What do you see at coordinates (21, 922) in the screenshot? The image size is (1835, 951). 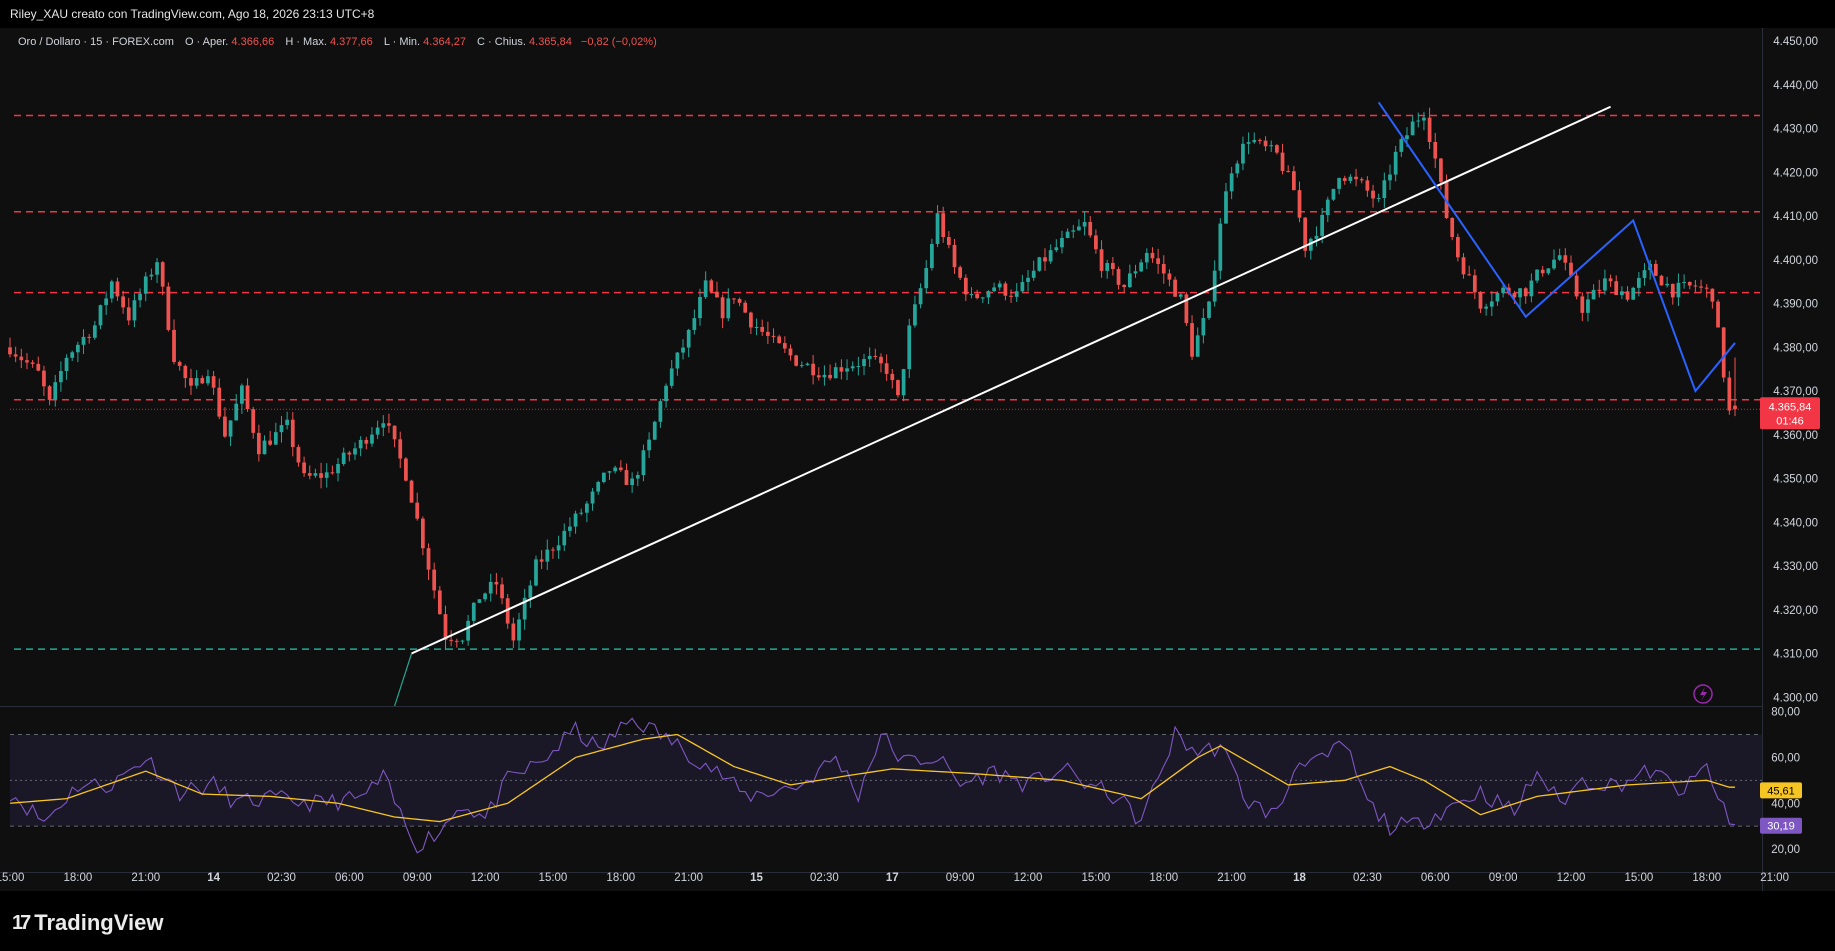 I see `tradingview-mark-icon: 17` at bounding box center [21, 922].